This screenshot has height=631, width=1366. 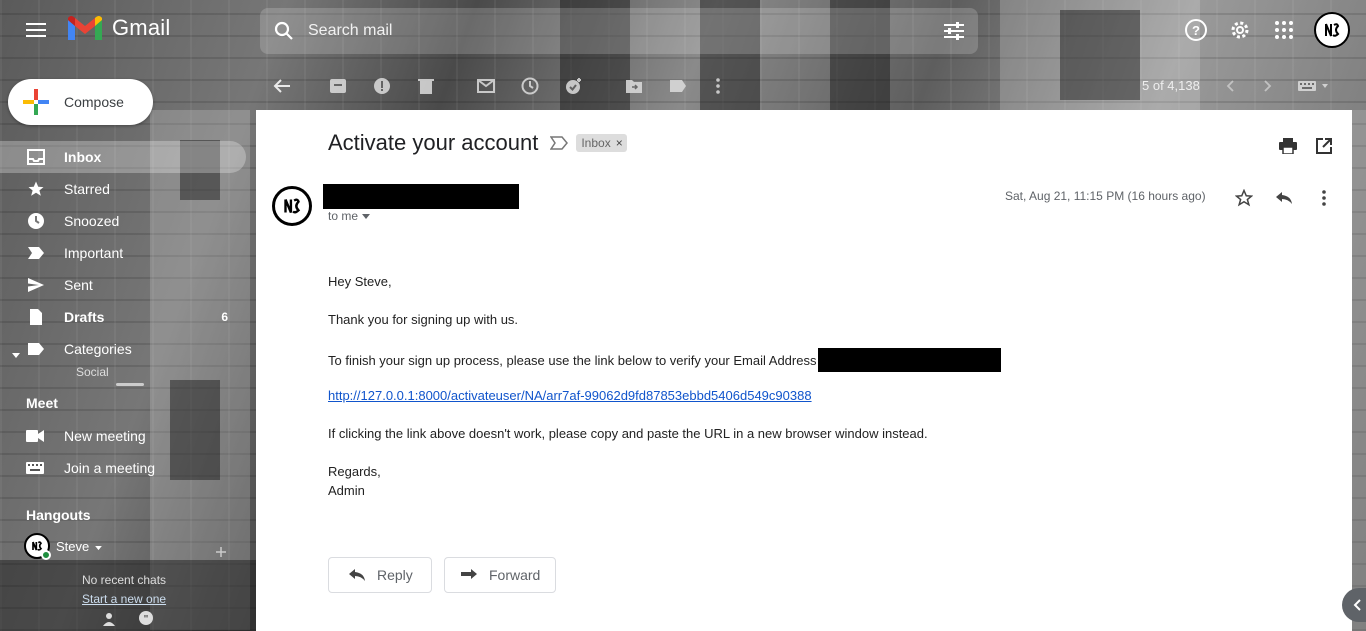 What do you see at coordinates (224, 317) in the screenshot?
I see `drafts-count: 6` at bounding box center [224, 317].